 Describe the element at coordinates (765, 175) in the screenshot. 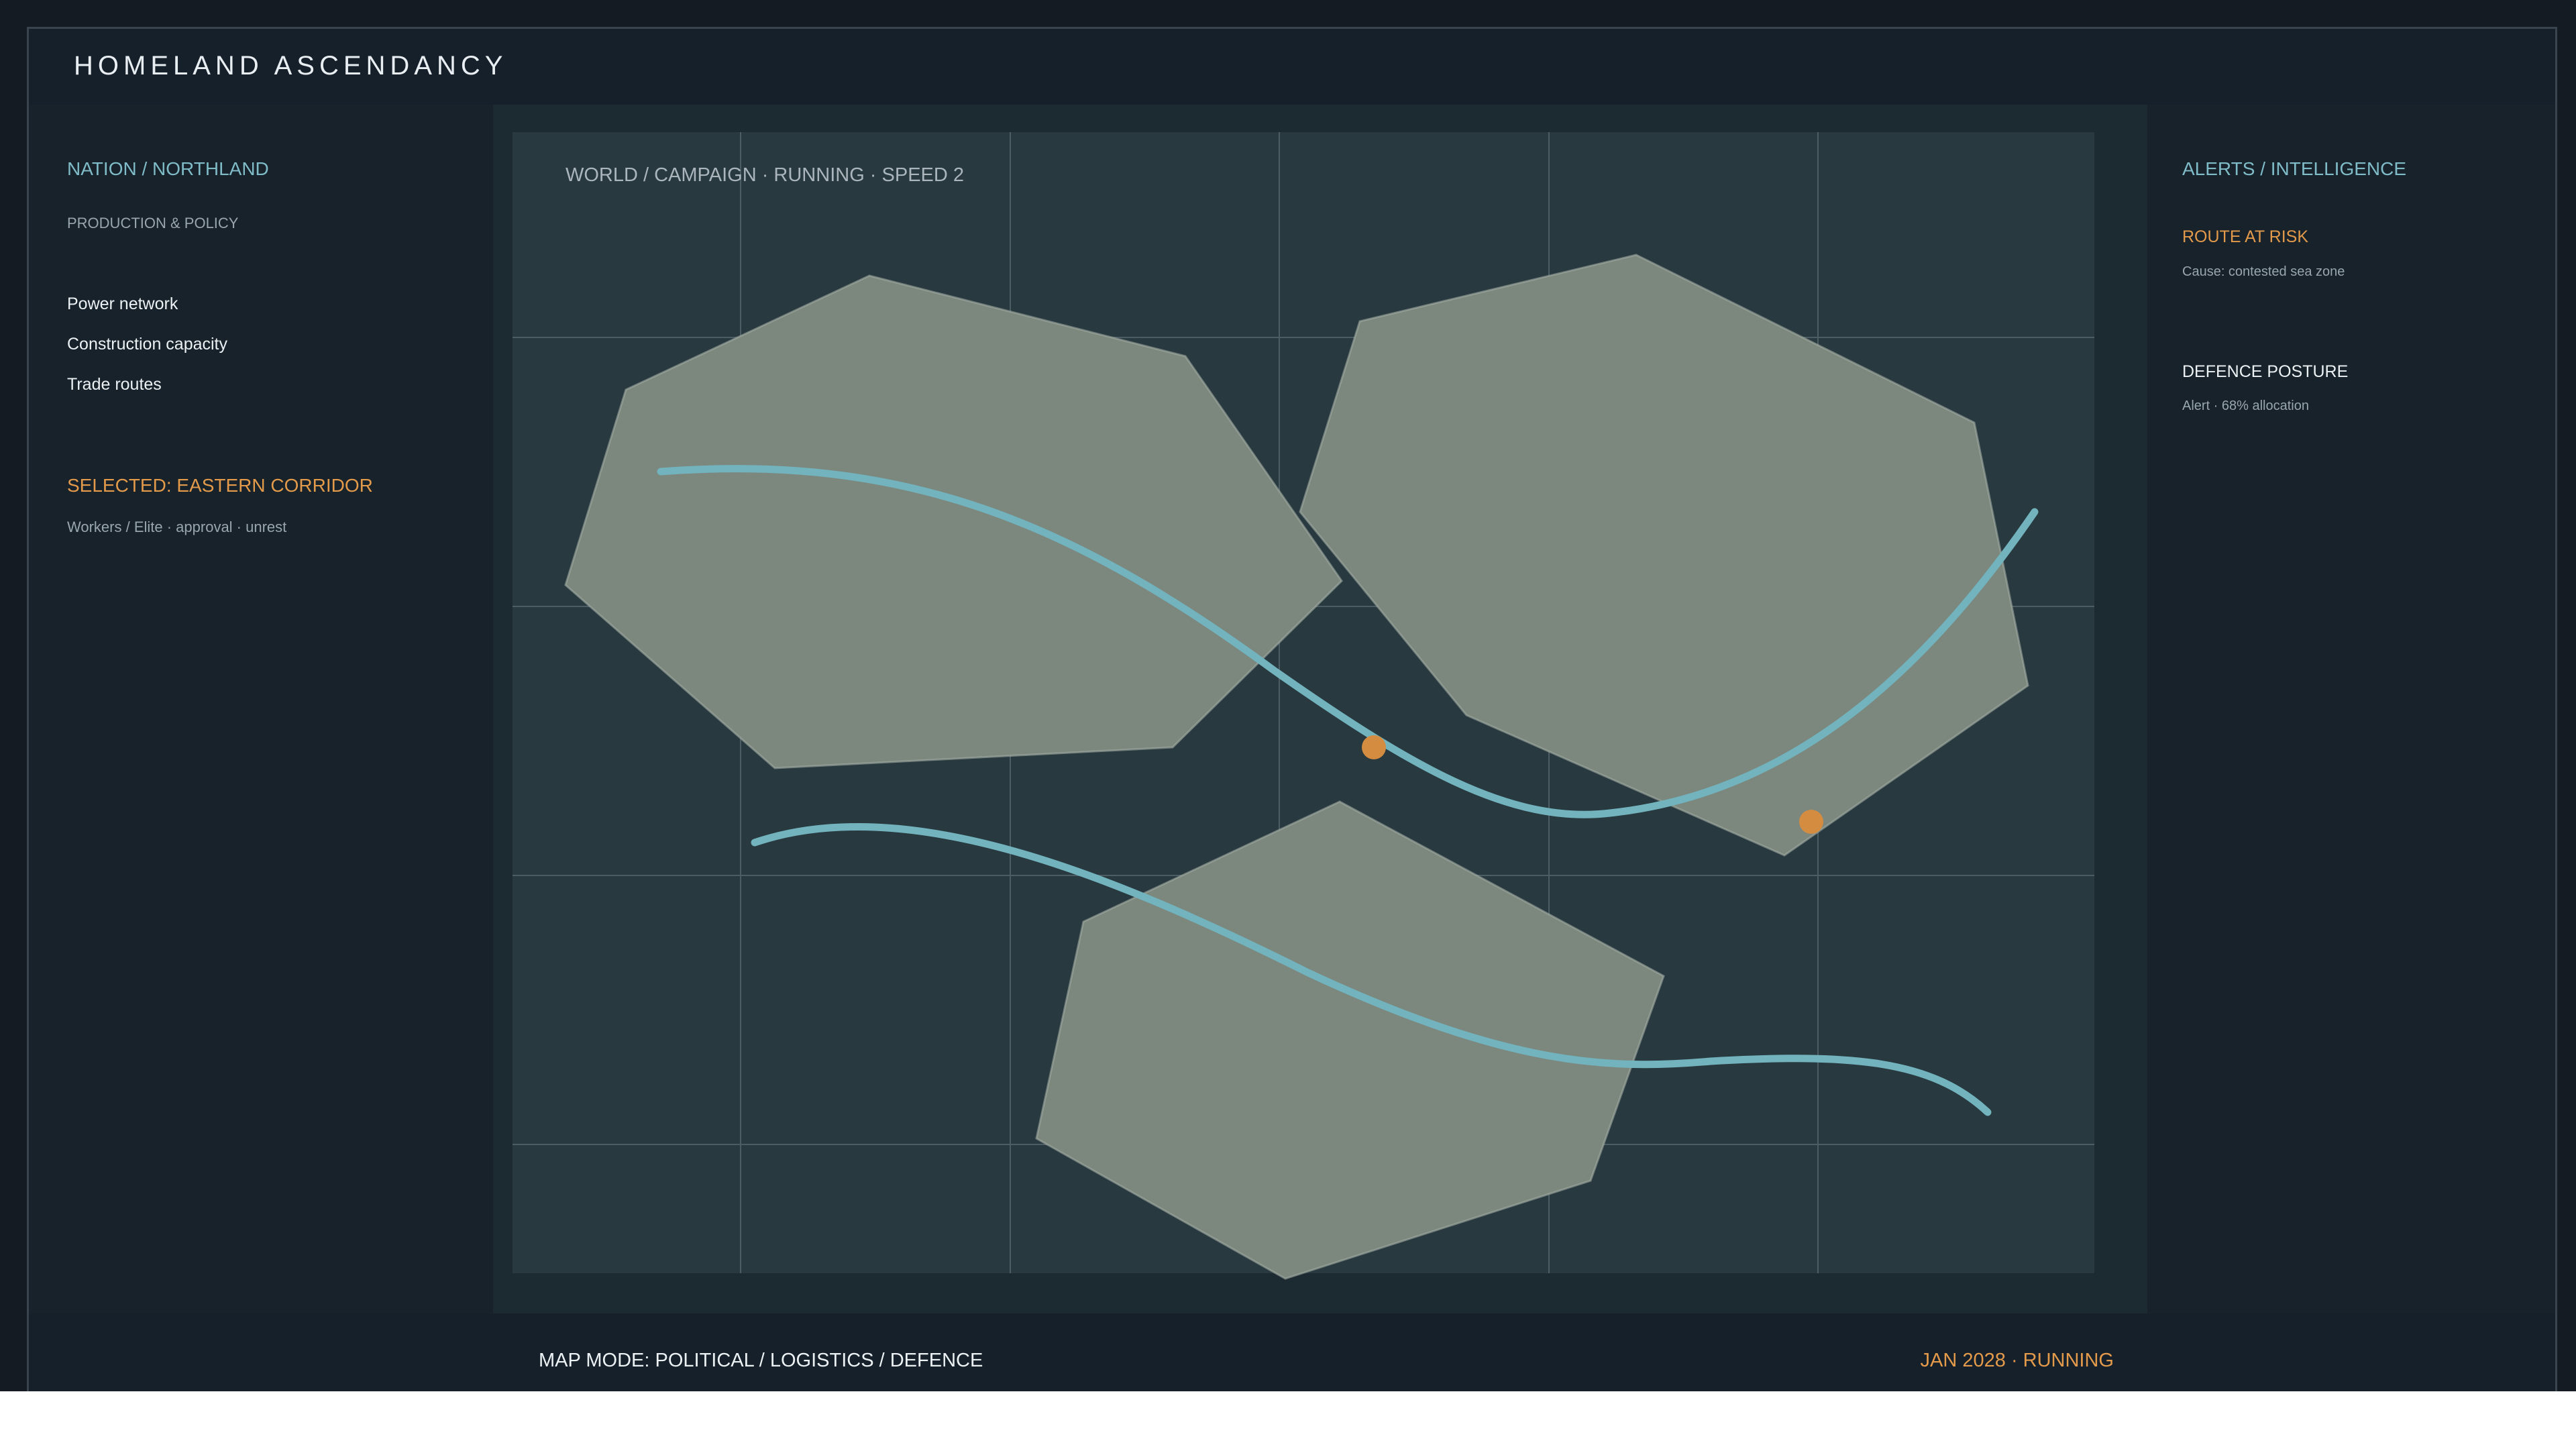

I see `map-status-header: WORLD / CAMPAIGN · RUNNING · SPEED 2` at that location.